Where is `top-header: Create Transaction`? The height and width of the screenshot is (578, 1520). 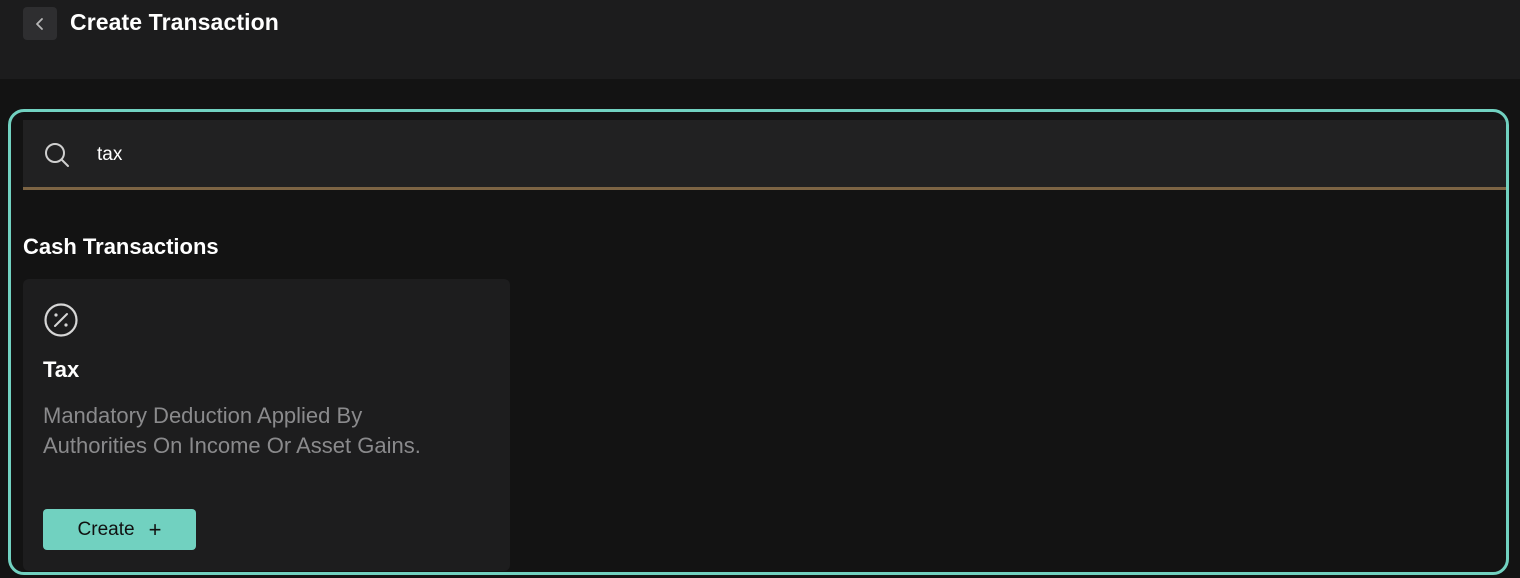
top-header: Create Transaction is located at coordinates (760, 39).